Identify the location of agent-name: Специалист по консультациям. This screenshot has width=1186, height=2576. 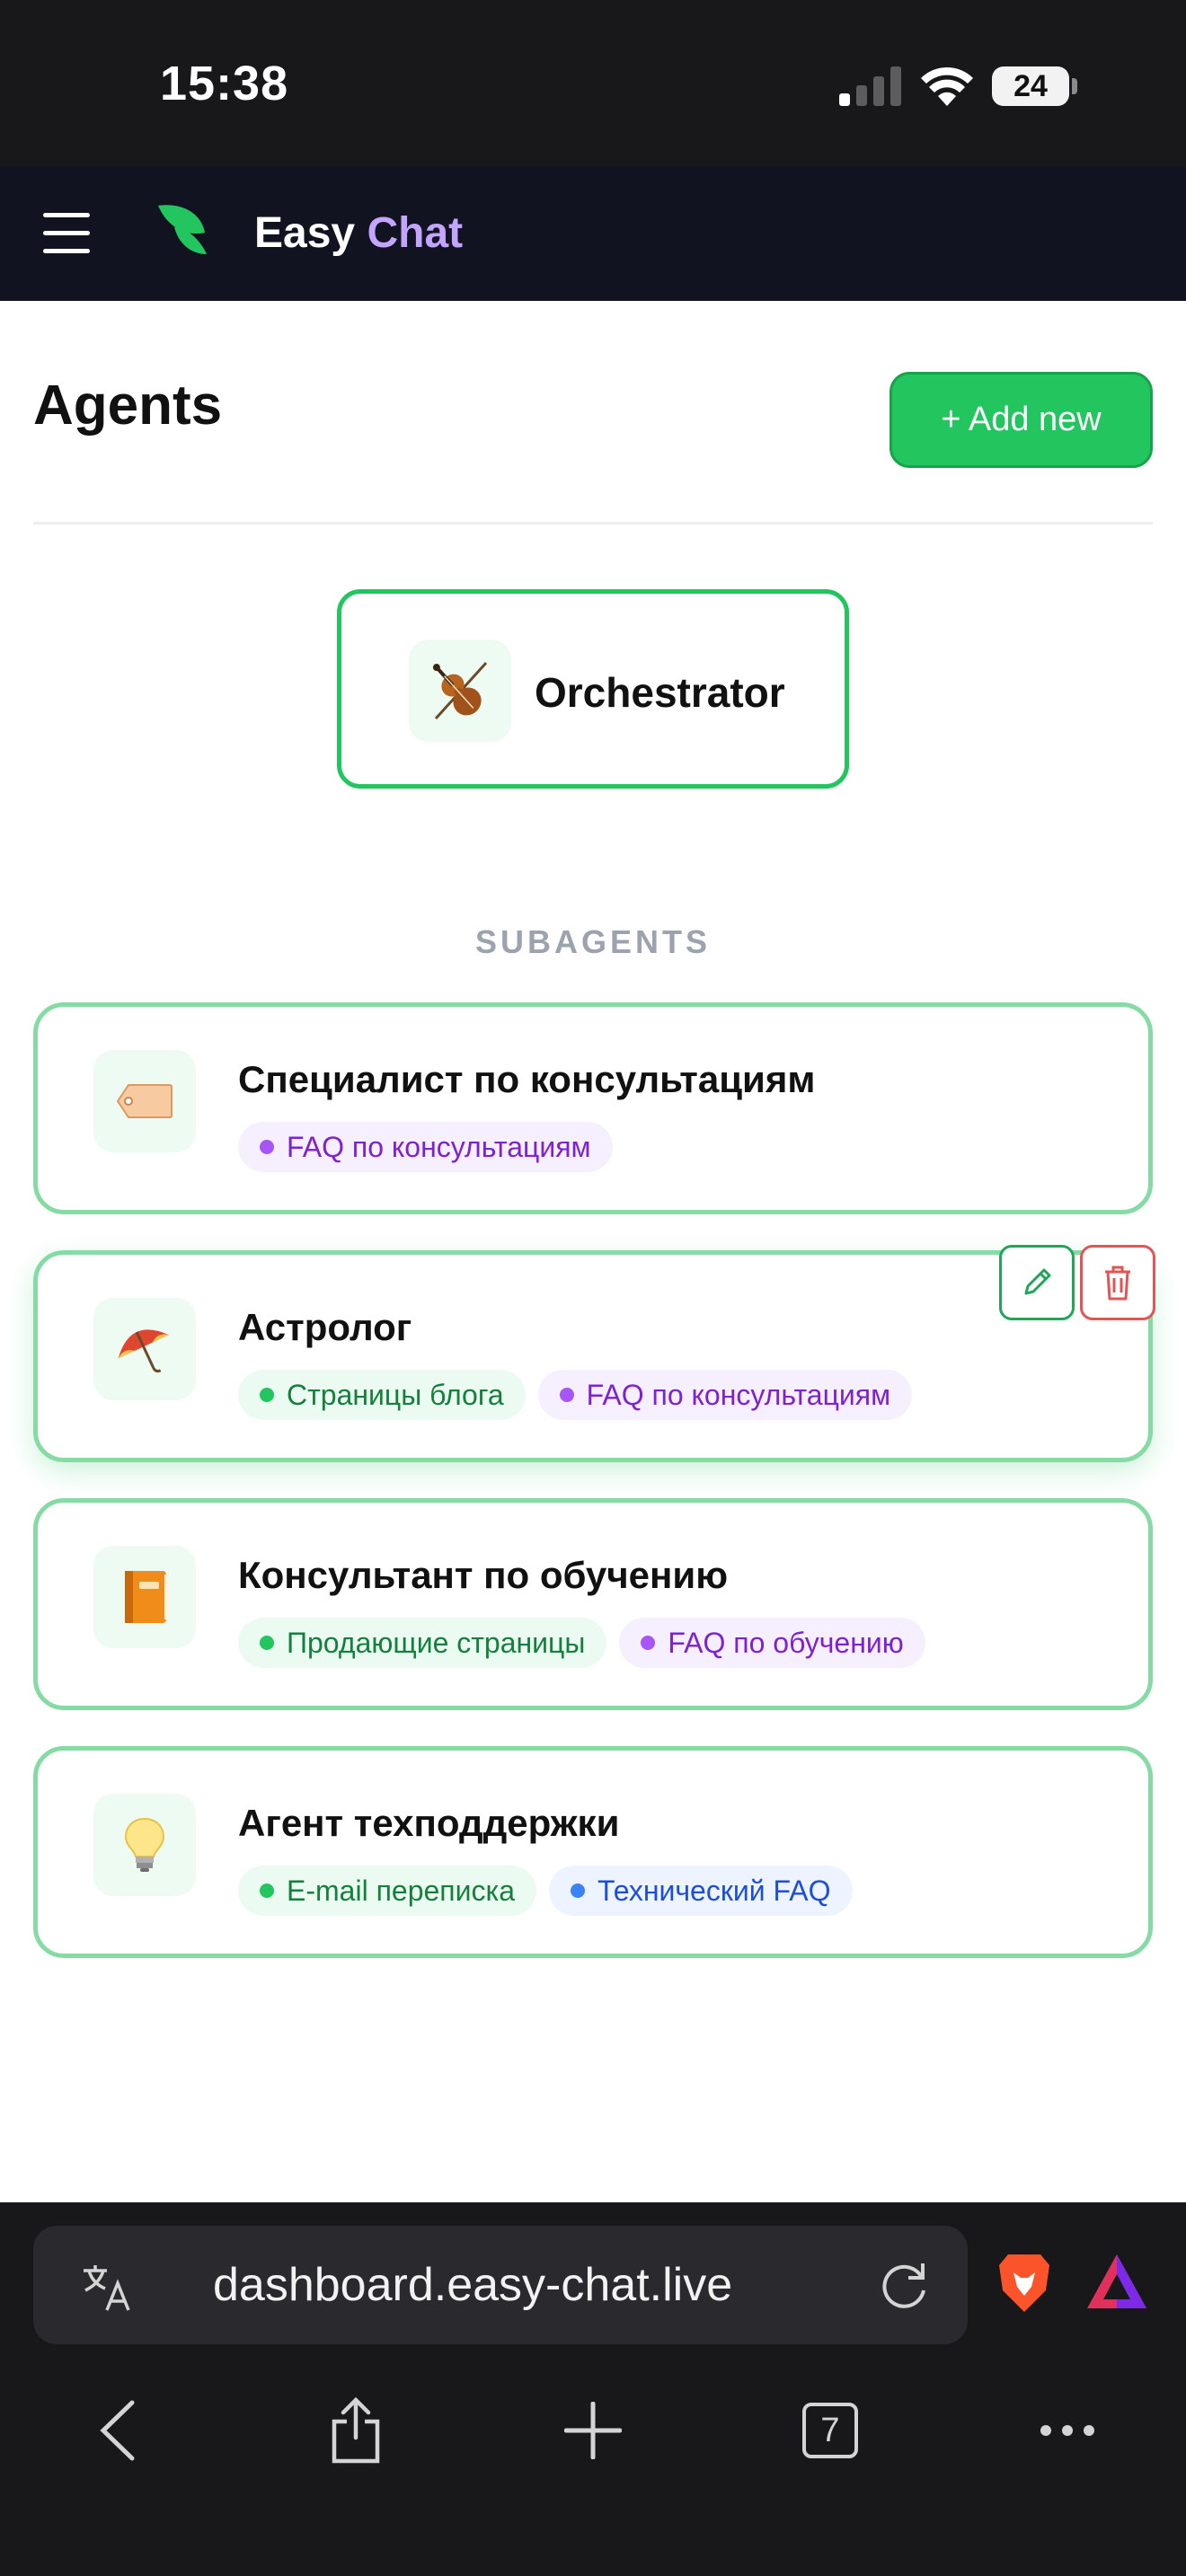
(527, 1079).